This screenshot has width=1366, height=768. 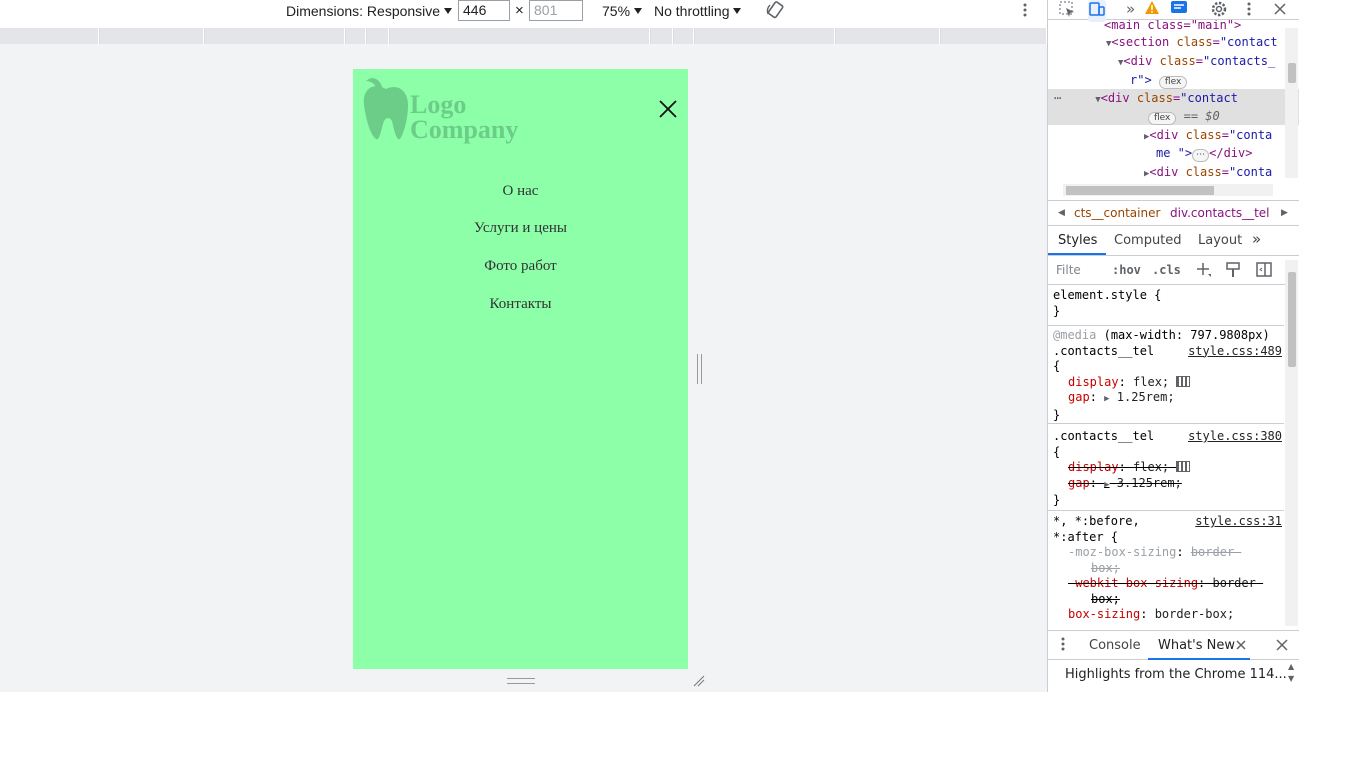 What do you see at coordinates (1173, 98) in the screenshot?
I see `dom-line-selected: ⋯ ▼<div class="contact` at bounding box center [1173, 98].